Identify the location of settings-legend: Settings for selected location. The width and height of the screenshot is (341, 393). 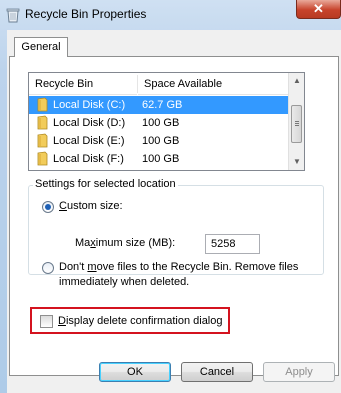
(105, 184).